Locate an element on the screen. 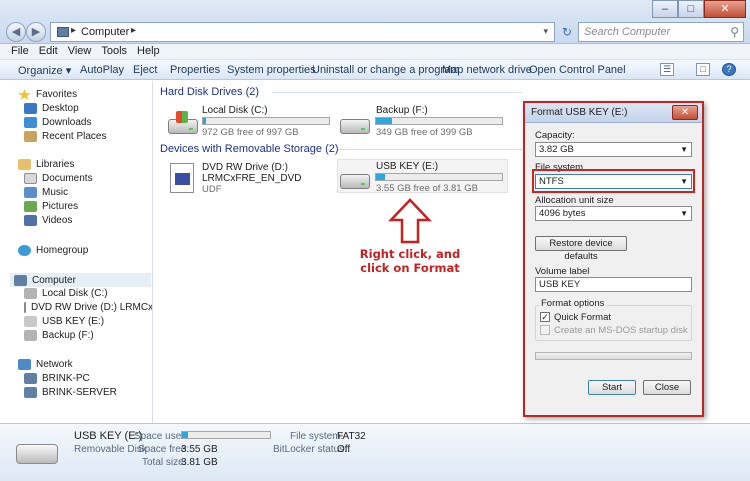  preview-pane-icon: □ is located at coordinates (703, 69).